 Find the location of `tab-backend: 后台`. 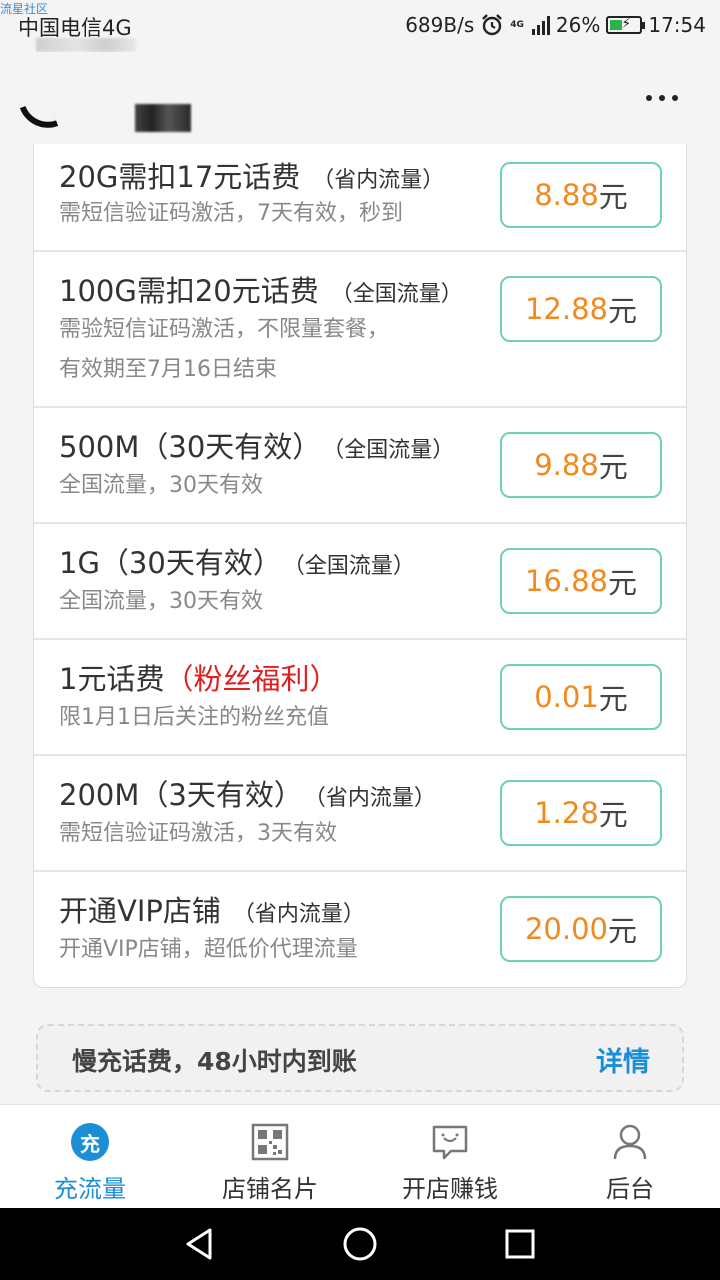

tab-backend: 后台 is located at coordinates (630, 1157).